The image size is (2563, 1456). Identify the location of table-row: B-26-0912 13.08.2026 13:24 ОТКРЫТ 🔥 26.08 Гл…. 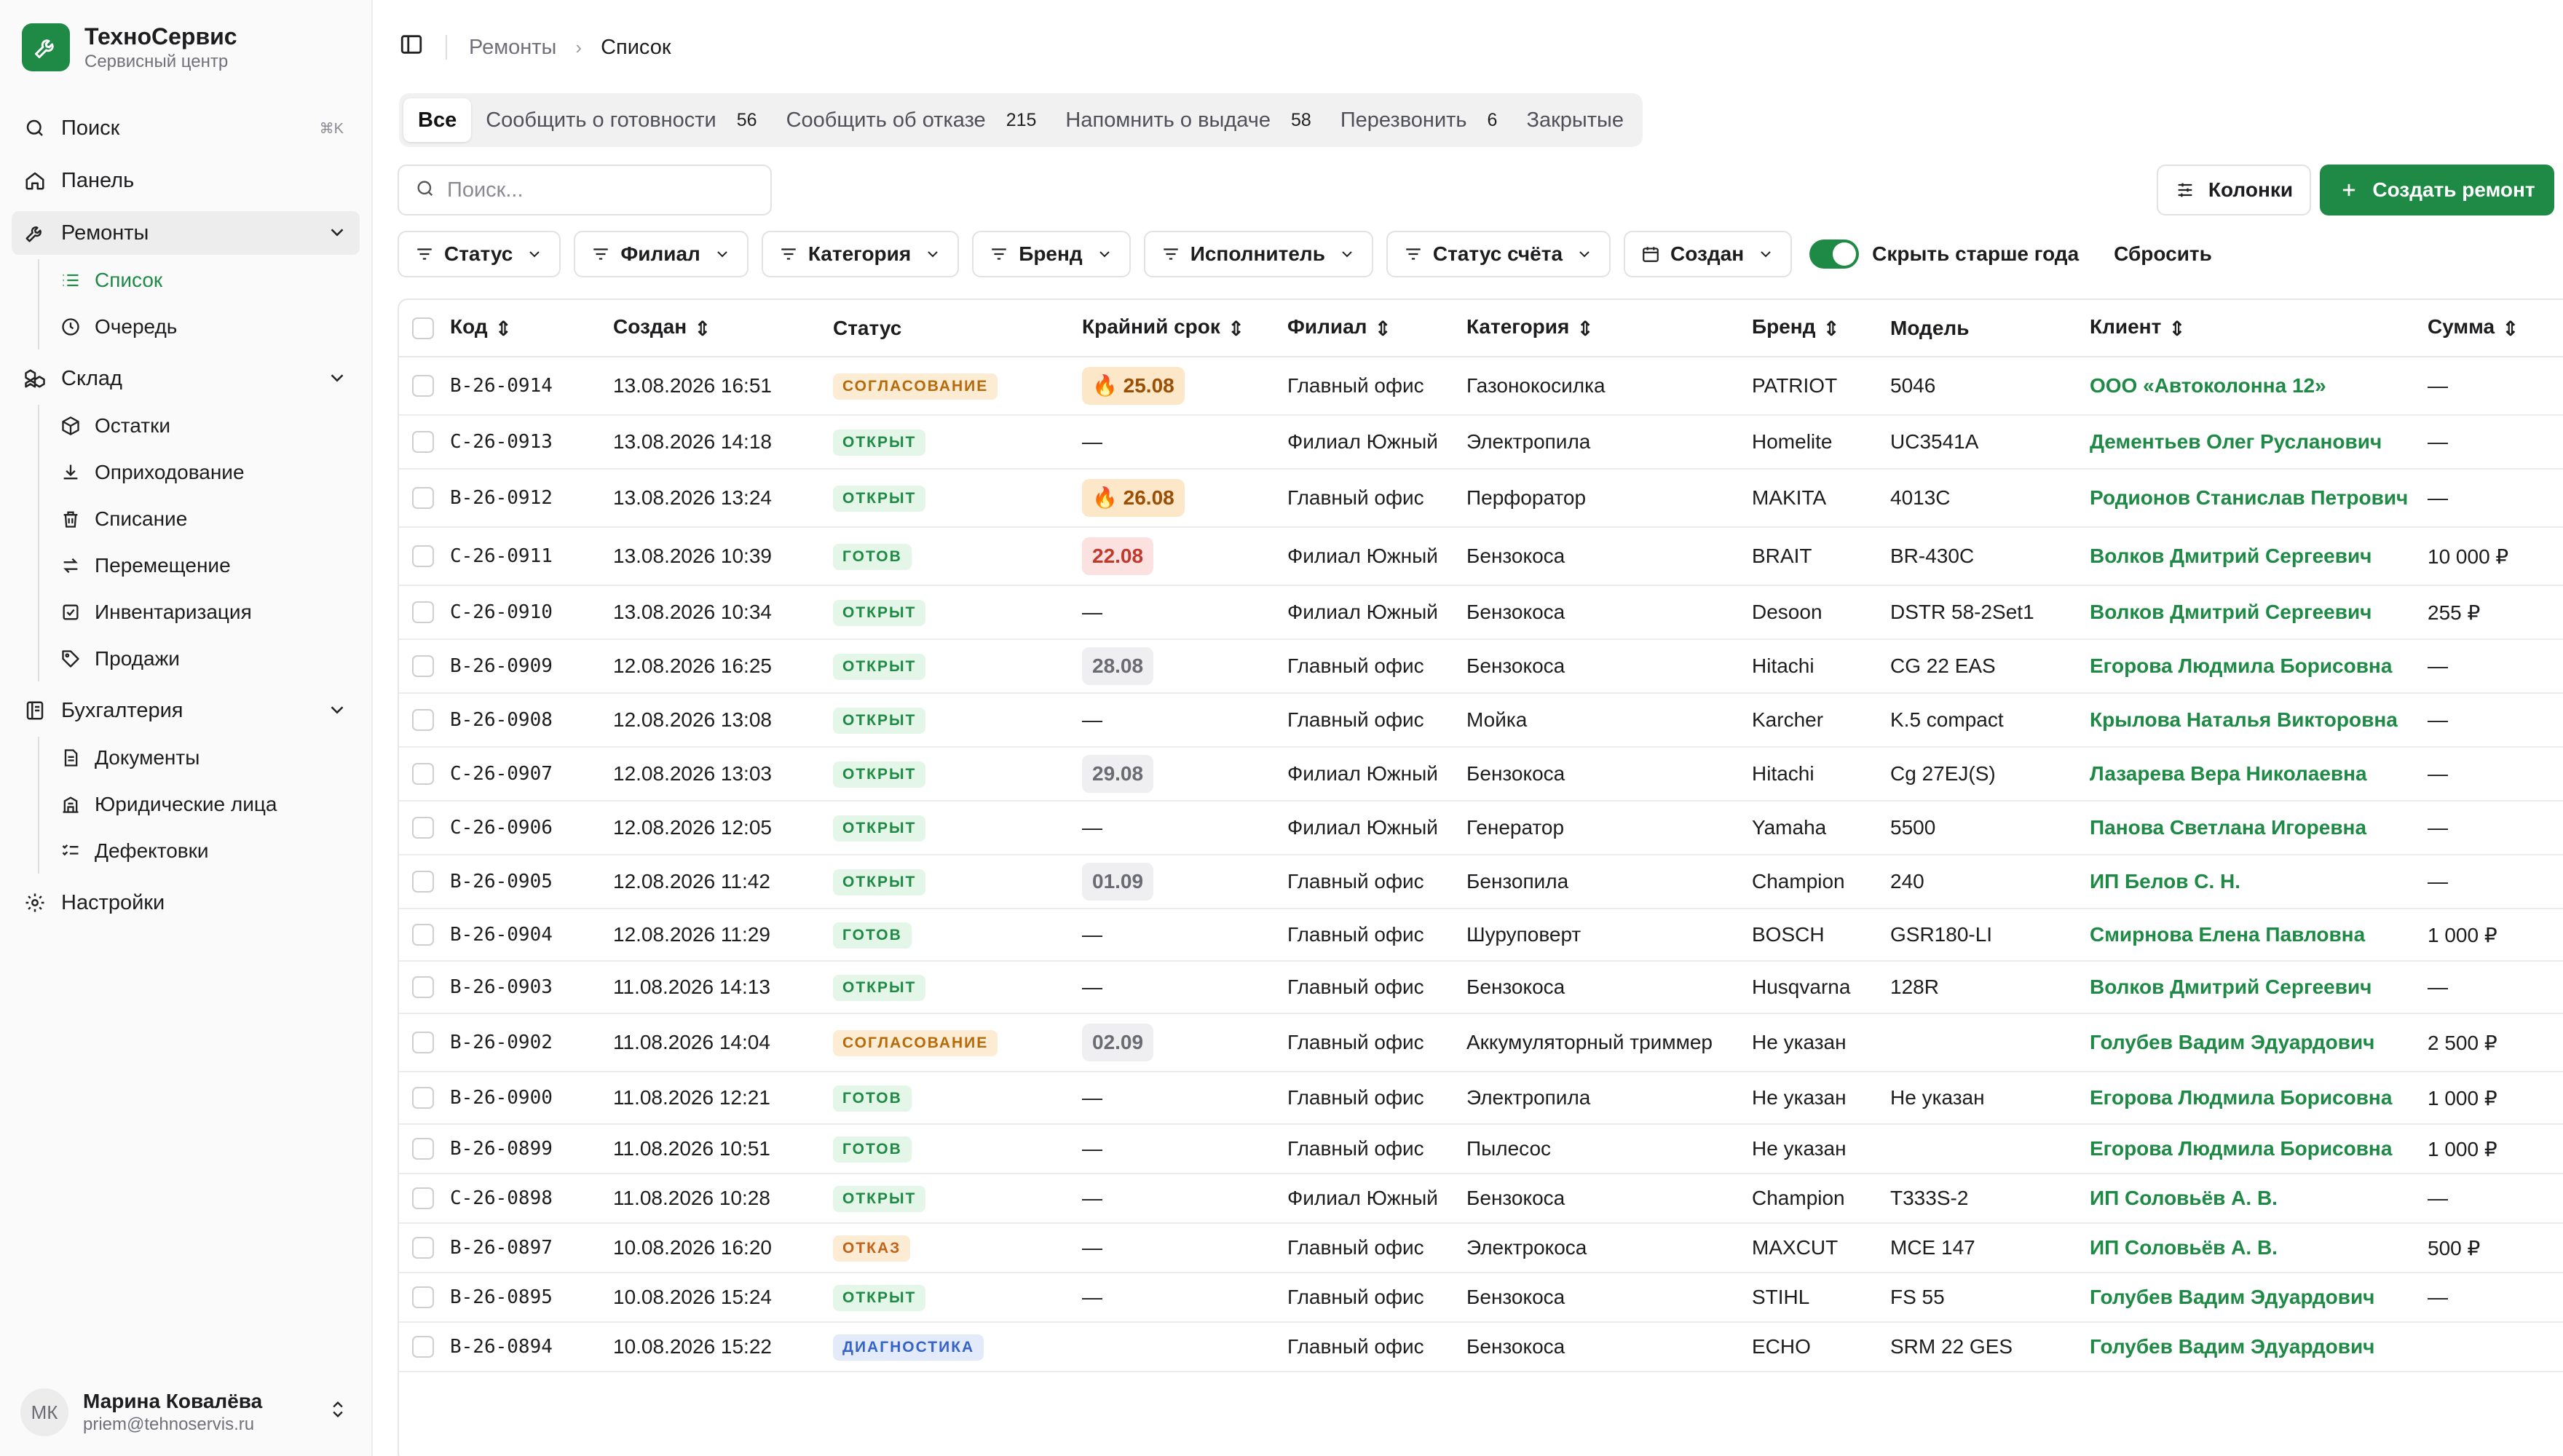
(1481, 498).